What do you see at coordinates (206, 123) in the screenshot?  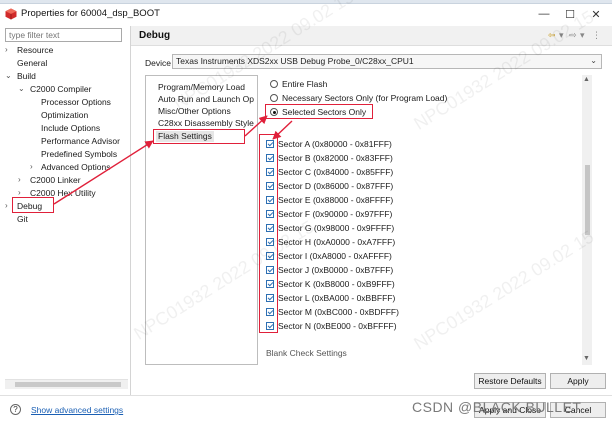 I see `category-disassembly-style: C28xx Disassembly Style` at bounding box center [206, 123].